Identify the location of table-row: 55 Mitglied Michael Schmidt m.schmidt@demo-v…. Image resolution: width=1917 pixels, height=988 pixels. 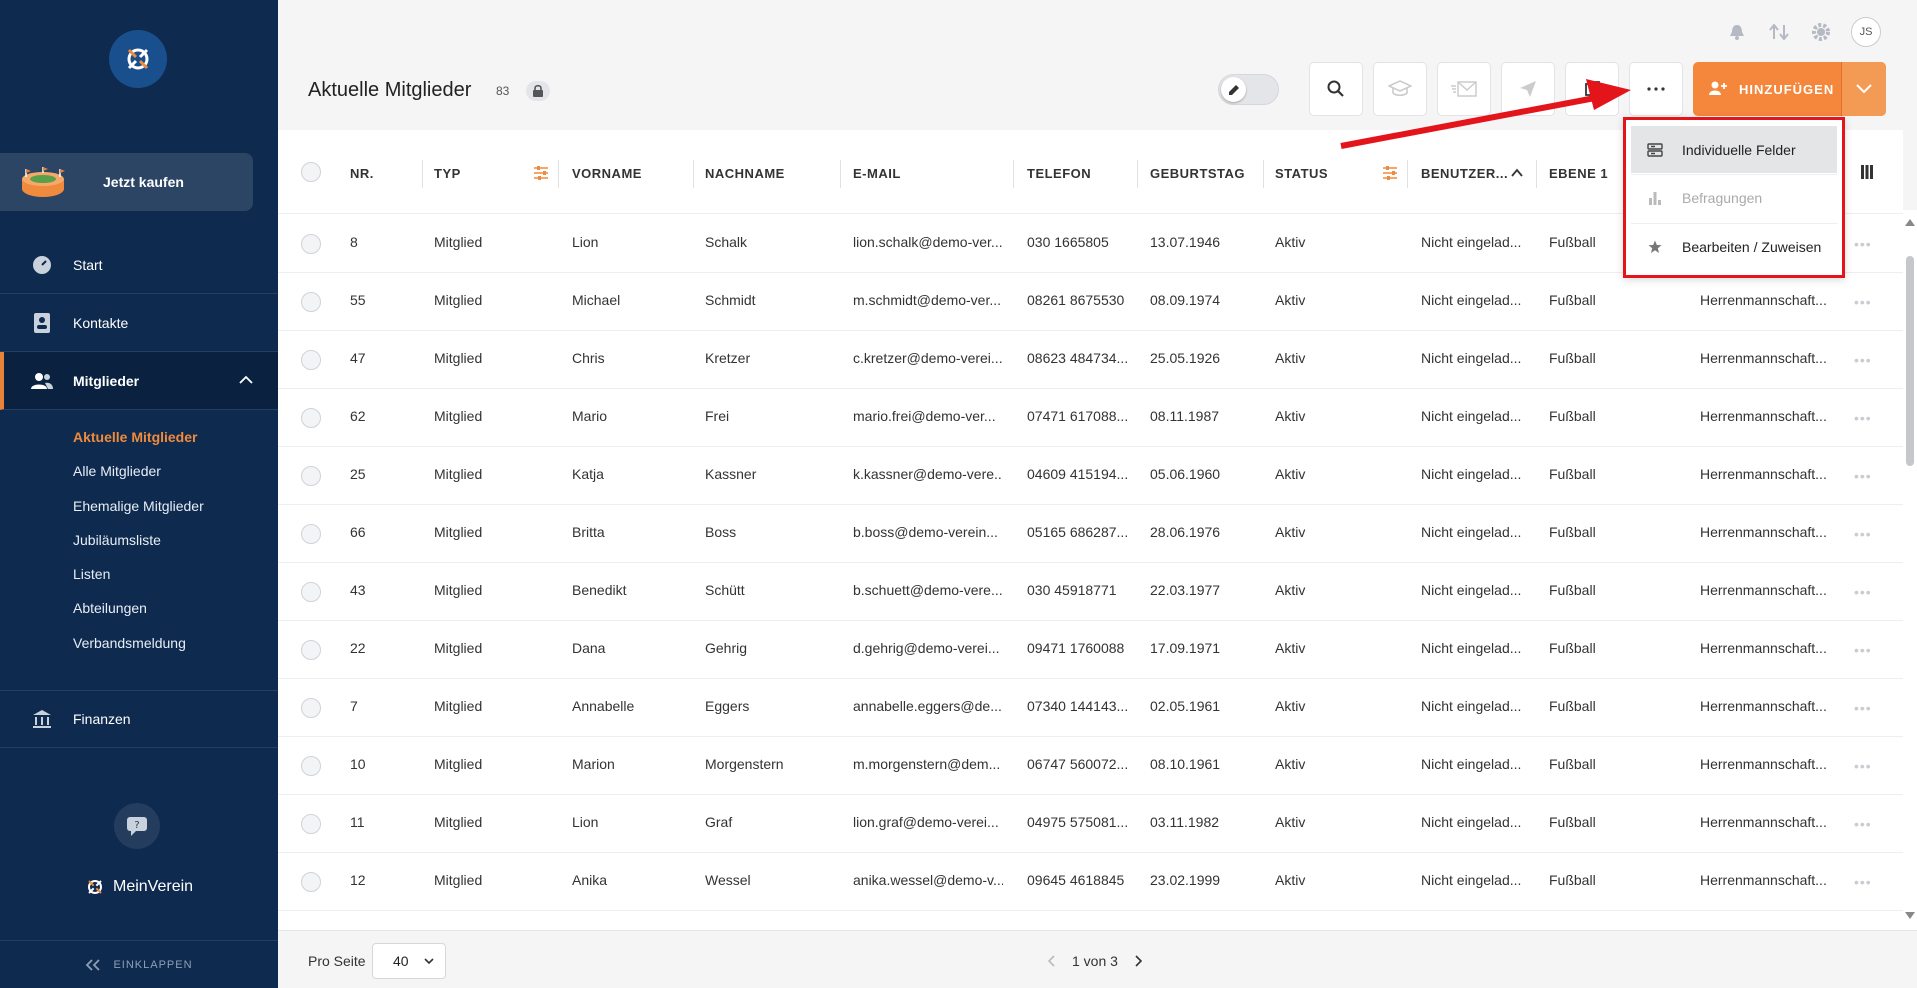
(1090, 302).